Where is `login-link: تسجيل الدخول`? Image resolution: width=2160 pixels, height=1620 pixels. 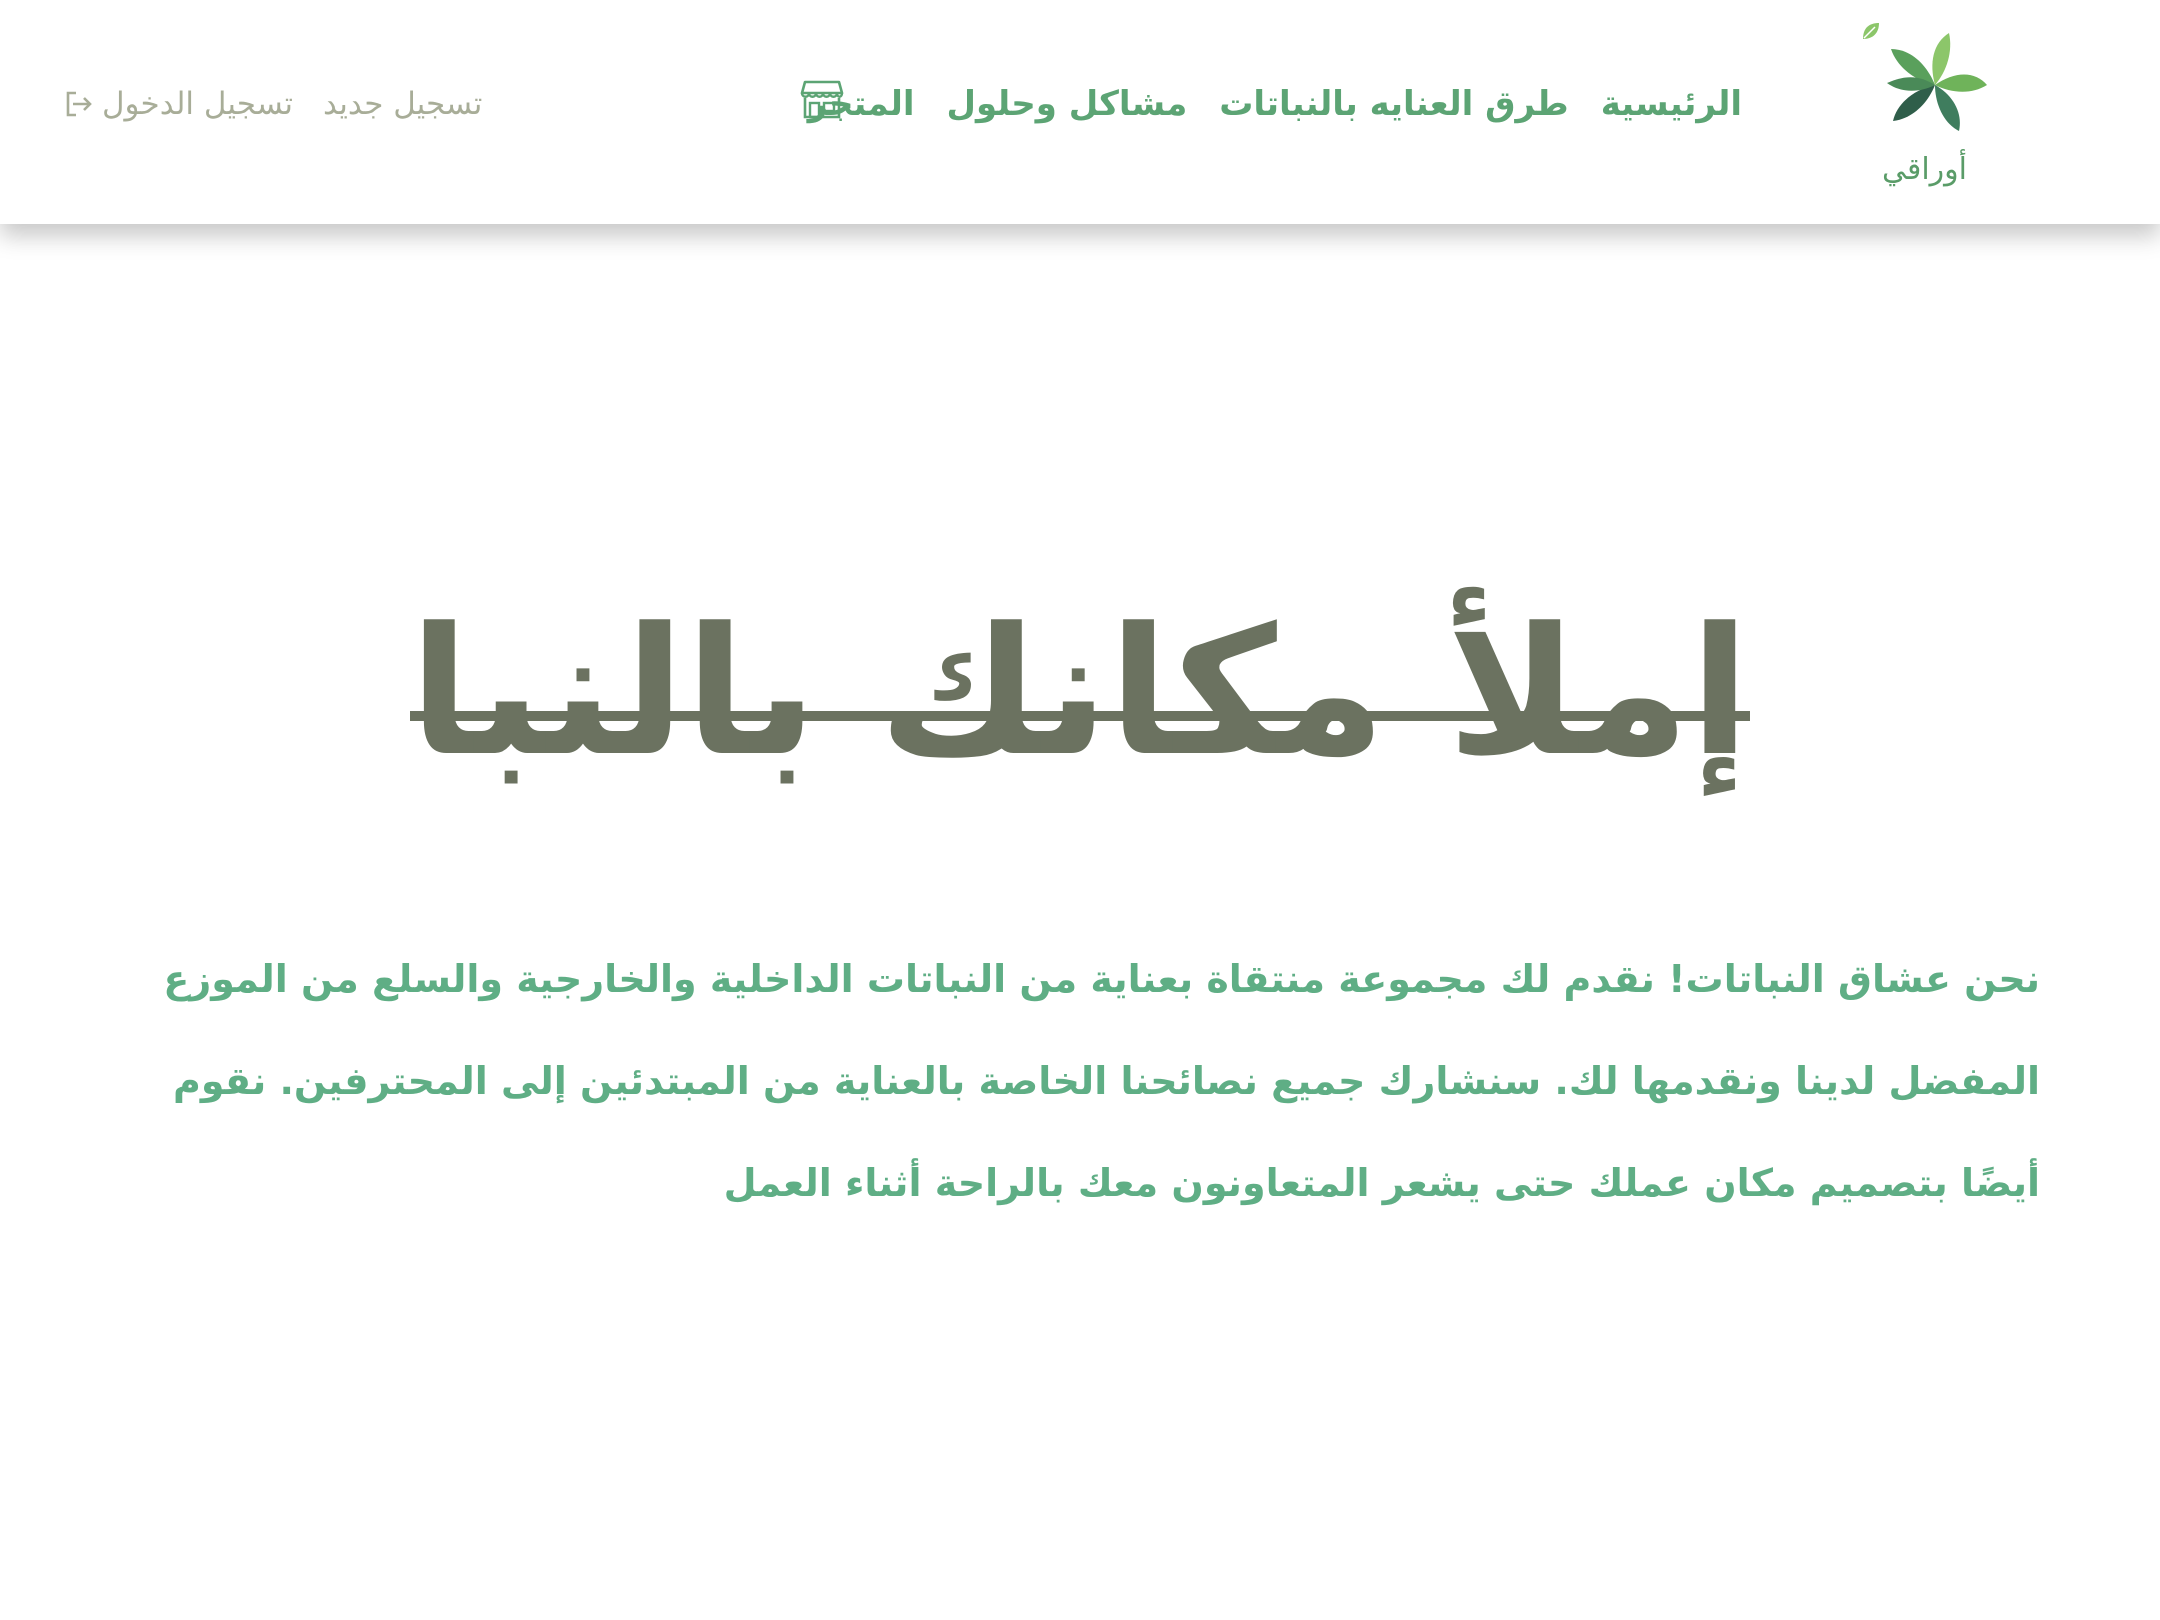
login-link: تسجيل الدخول is located at coordinates (178, 104).